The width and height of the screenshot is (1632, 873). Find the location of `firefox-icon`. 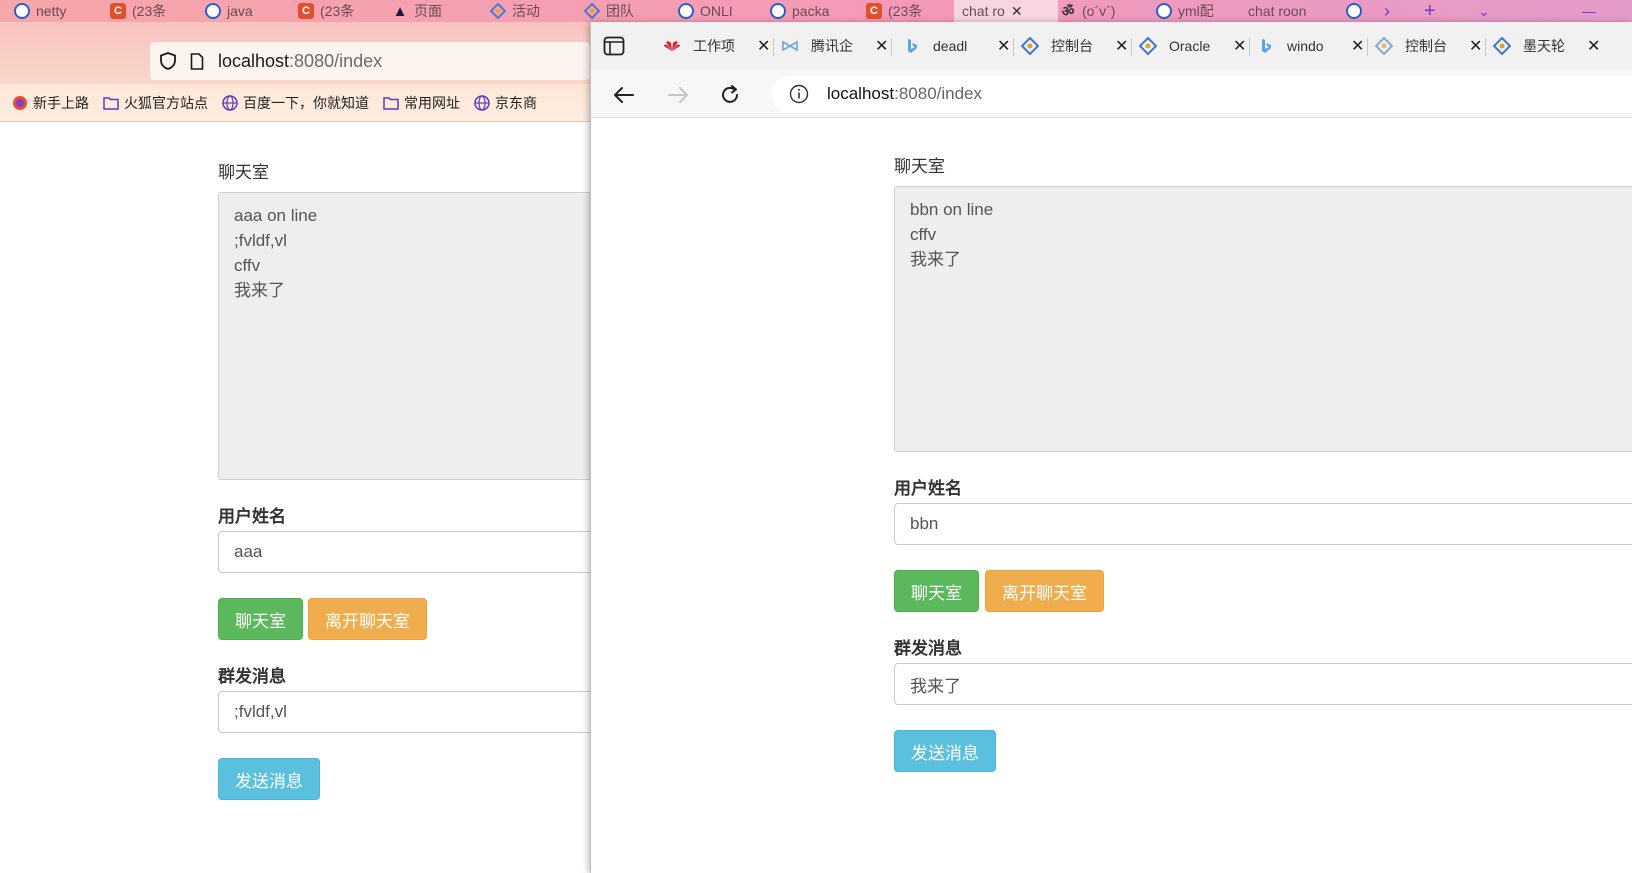

firefox-icon is located at coordinates (20, 102).